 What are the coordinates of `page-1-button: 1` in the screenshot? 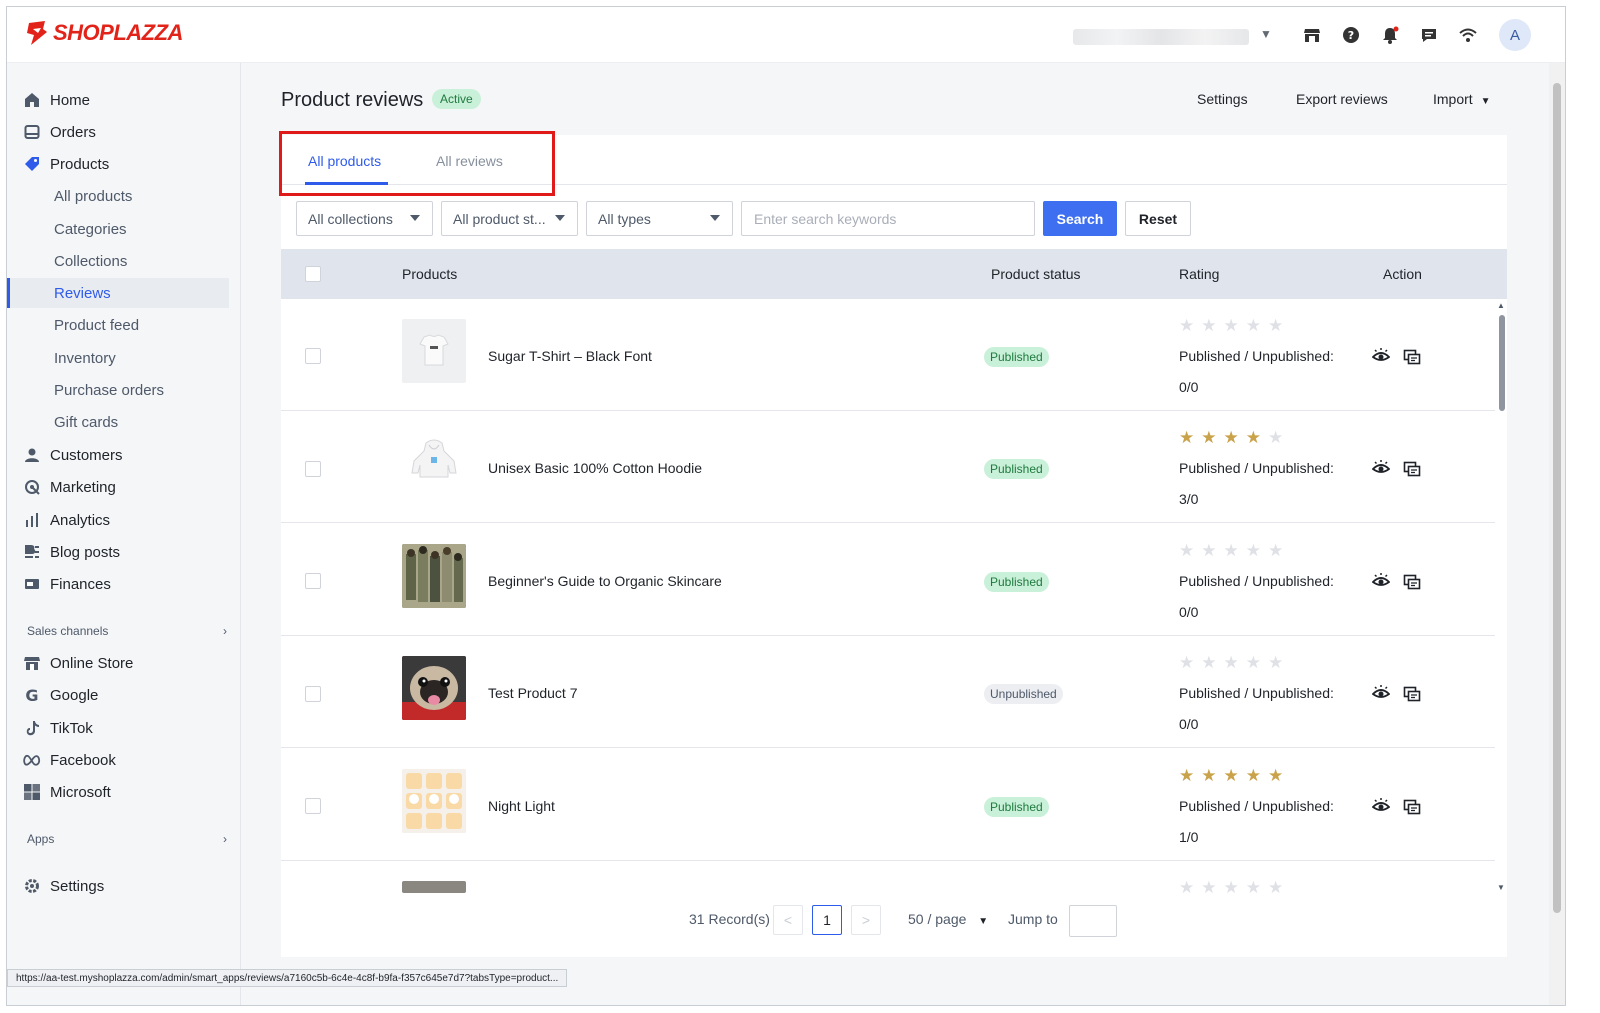 It's located at (827, 920).